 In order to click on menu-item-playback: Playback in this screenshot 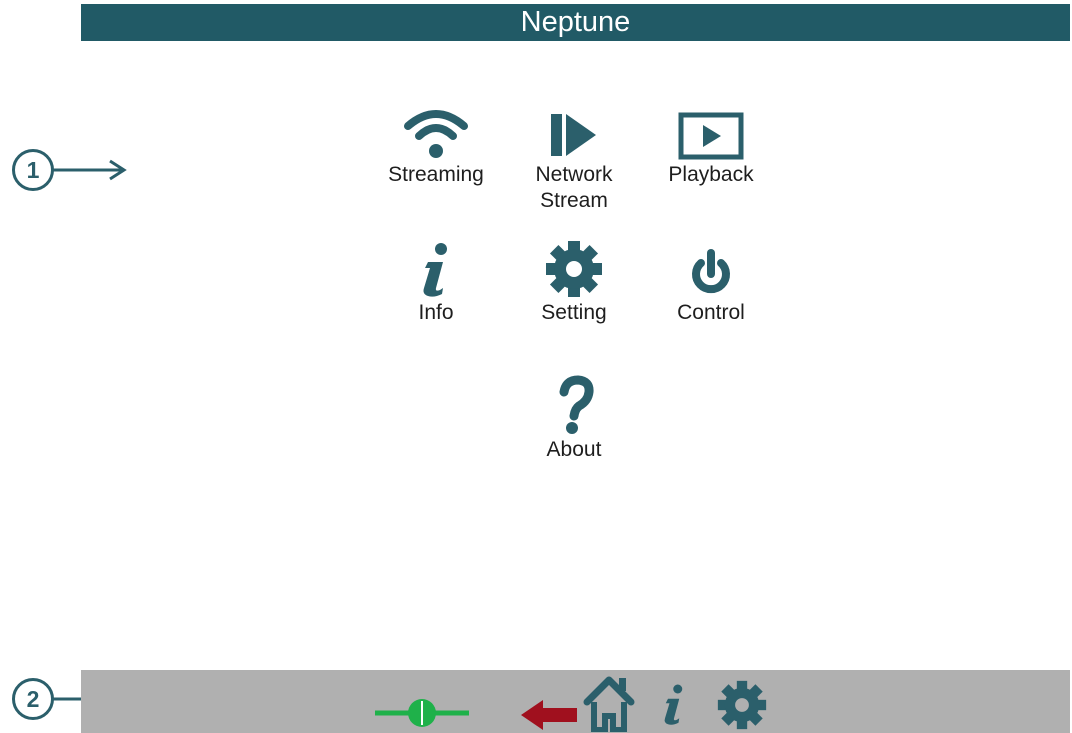, I will do `click(711, 145)`.